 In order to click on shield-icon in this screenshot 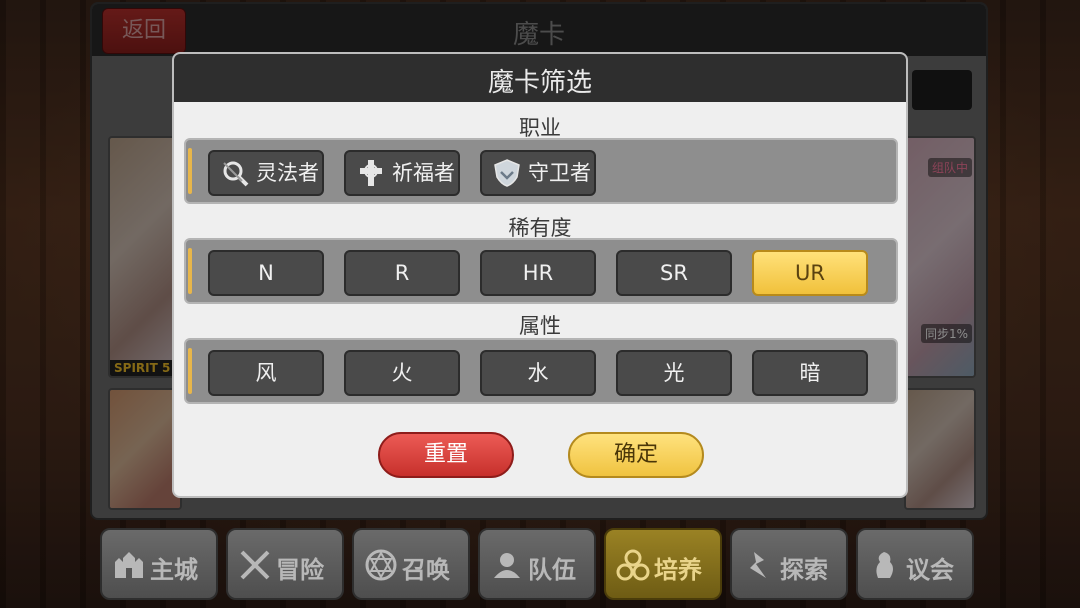, I will do `click(507, 173)`.